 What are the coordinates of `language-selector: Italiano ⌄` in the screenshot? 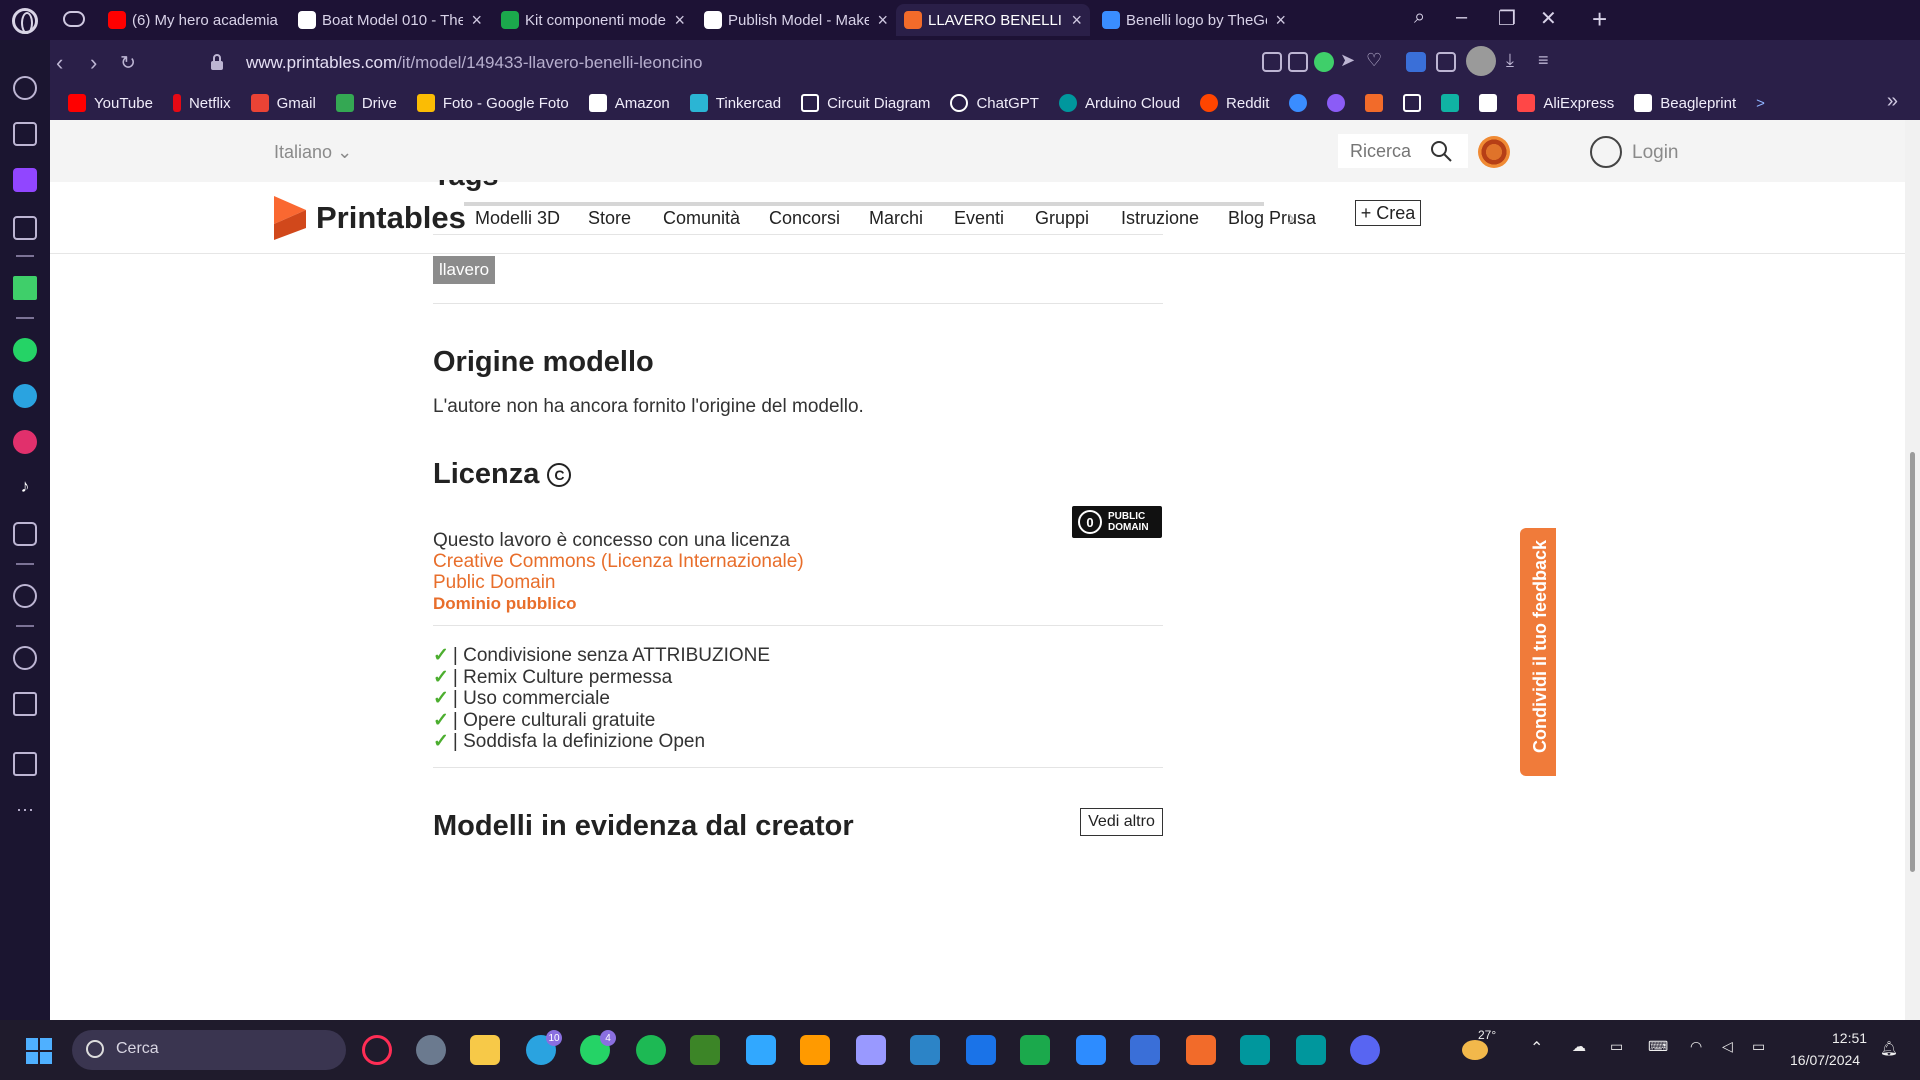 It's located at (313, 152).